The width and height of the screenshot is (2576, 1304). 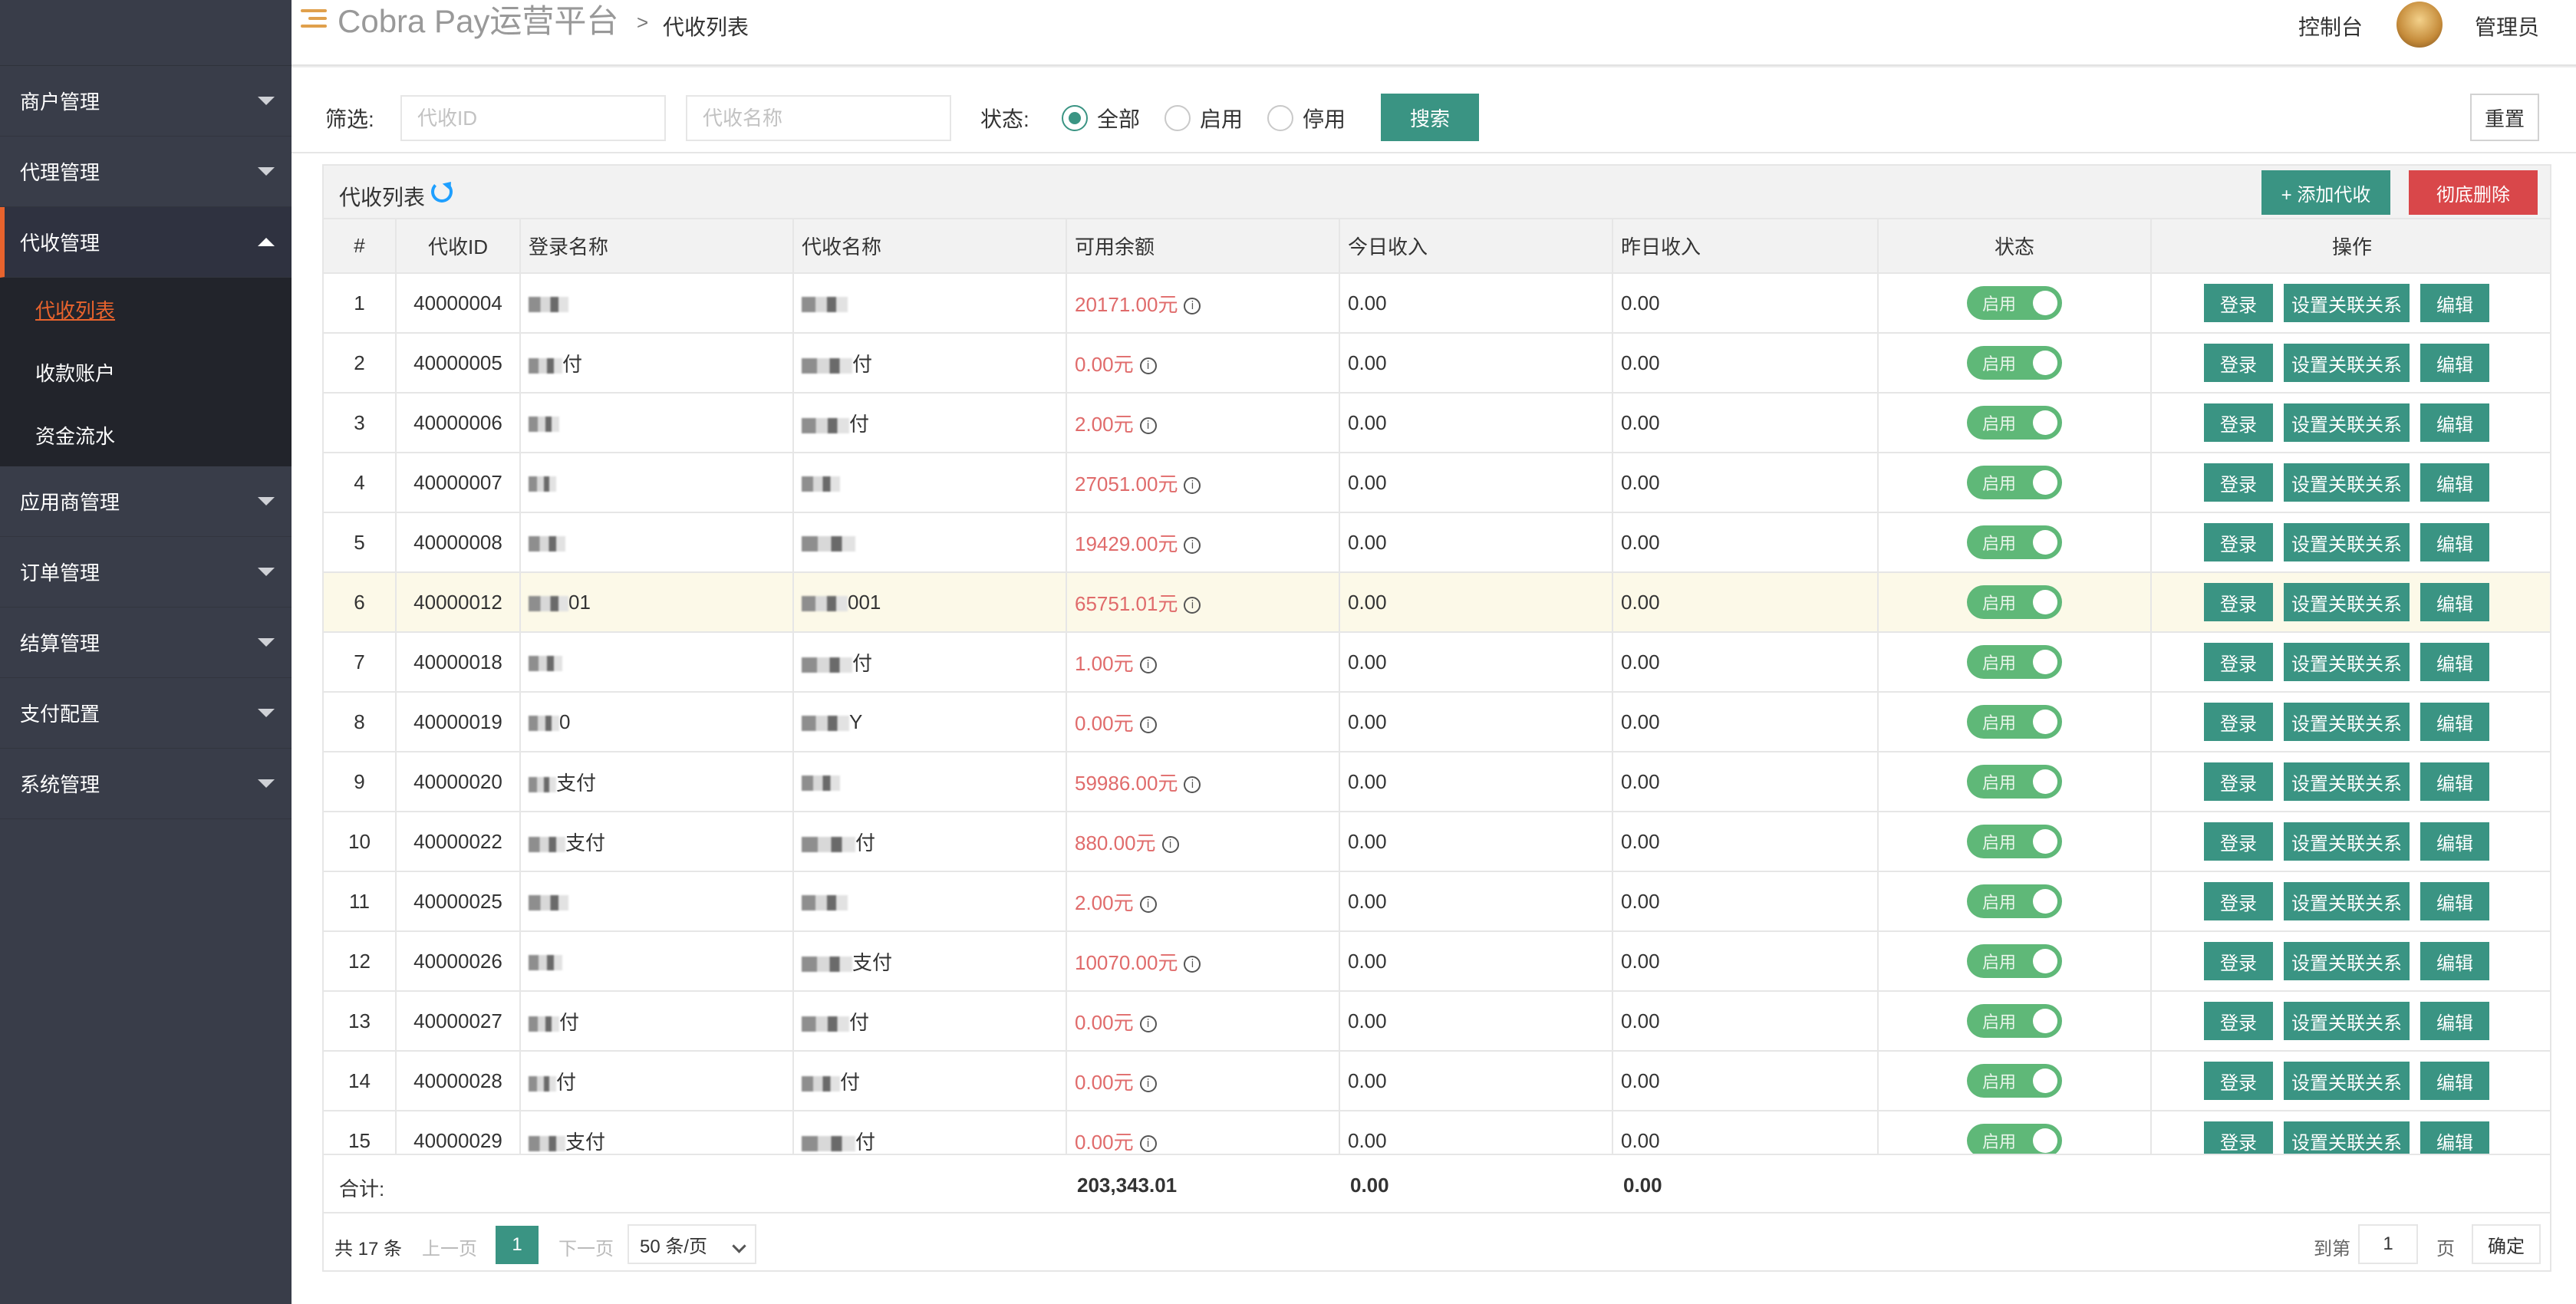 What do you see at coordinates (449, 1247) in the screenshot?
I see `prev-page-button: 上一页` at bounding box center [449, 1247].